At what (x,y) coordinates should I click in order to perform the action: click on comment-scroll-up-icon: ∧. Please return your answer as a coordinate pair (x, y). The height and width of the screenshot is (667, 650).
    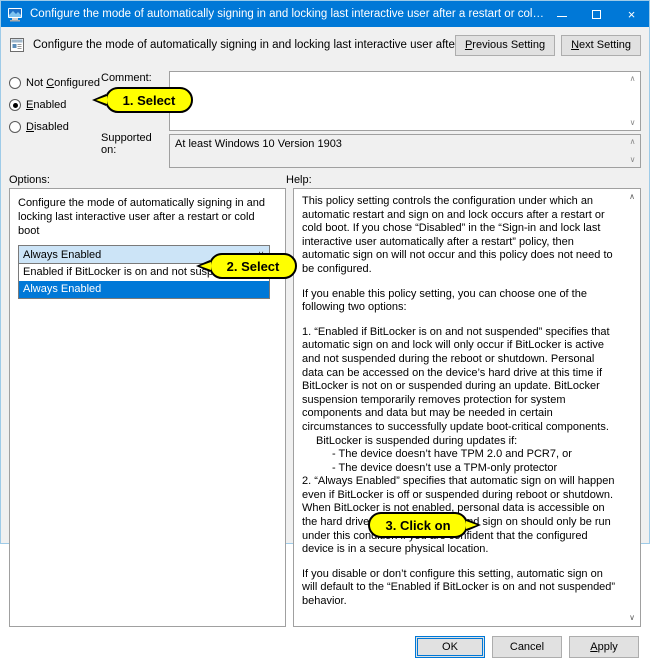
    Looking at the image, I should click on (633, 79).